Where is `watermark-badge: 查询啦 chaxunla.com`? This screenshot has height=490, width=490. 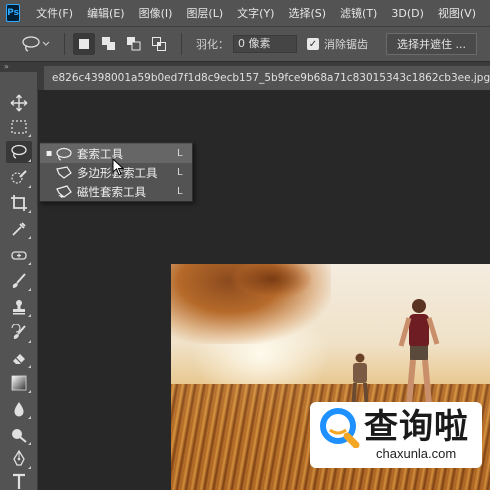 watermark-badge: 查询啦 chaxunla.com is located at coordinates (396, 435).